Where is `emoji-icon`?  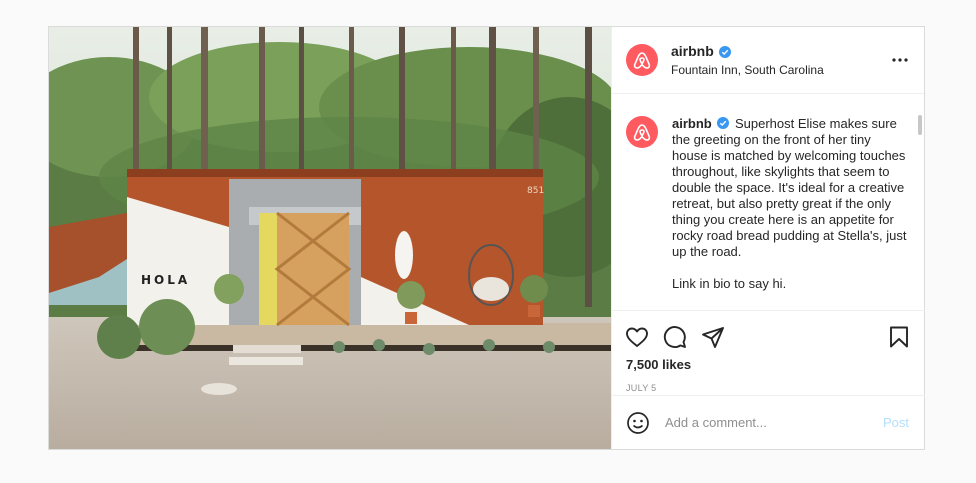
emoji-icon is located at coordinates (638, 423).